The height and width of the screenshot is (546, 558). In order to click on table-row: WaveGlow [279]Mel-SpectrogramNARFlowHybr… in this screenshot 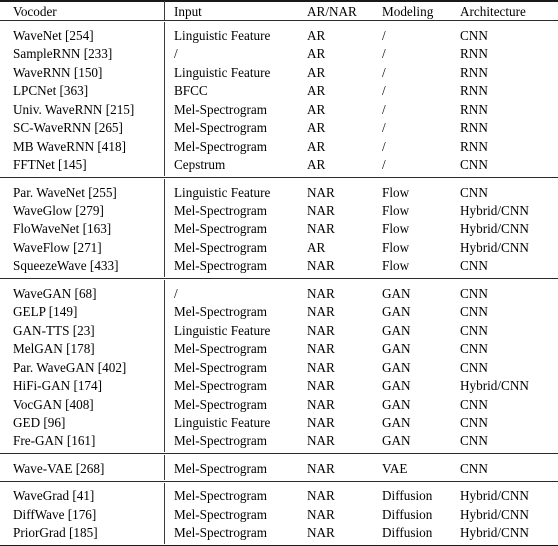, I will do `click(279, 211)`.